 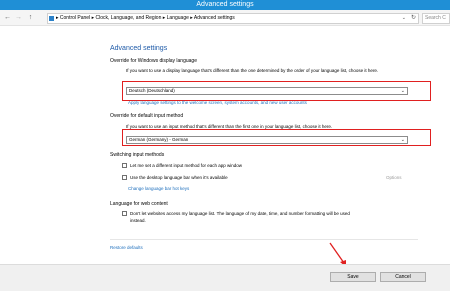 What do you see at coordinates (436, 18) in the screenshot?
I see `search-input: Search C` at bounding box center [436, 18].